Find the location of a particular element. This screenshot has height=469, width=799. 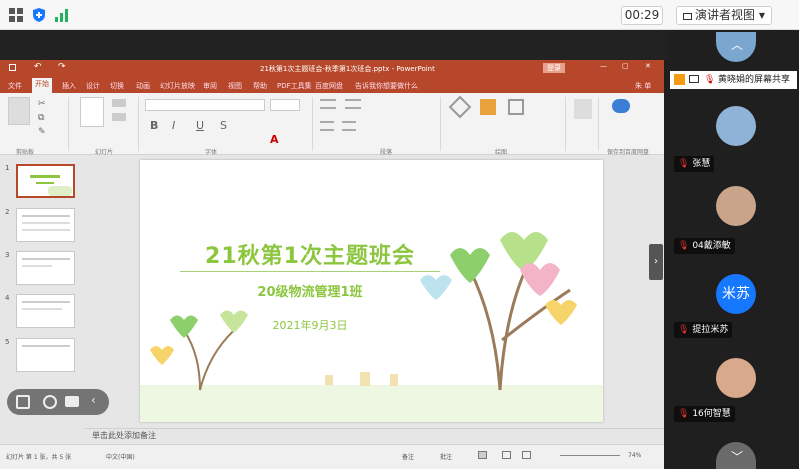

quick-styles-icon is located at coordinates (516, 107).